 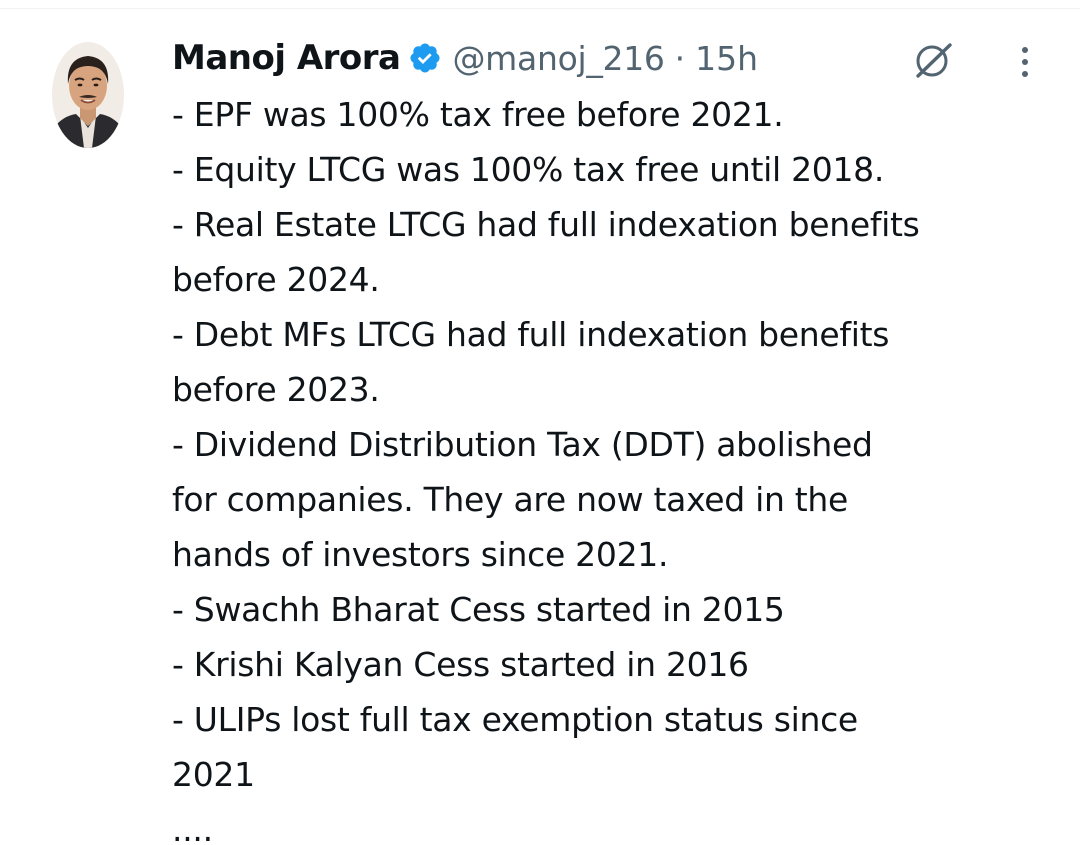 What do you see at coordinates (213, 774) in the screenshot?
I see `tweet-line: 2021` at bounding box center [213, 774].